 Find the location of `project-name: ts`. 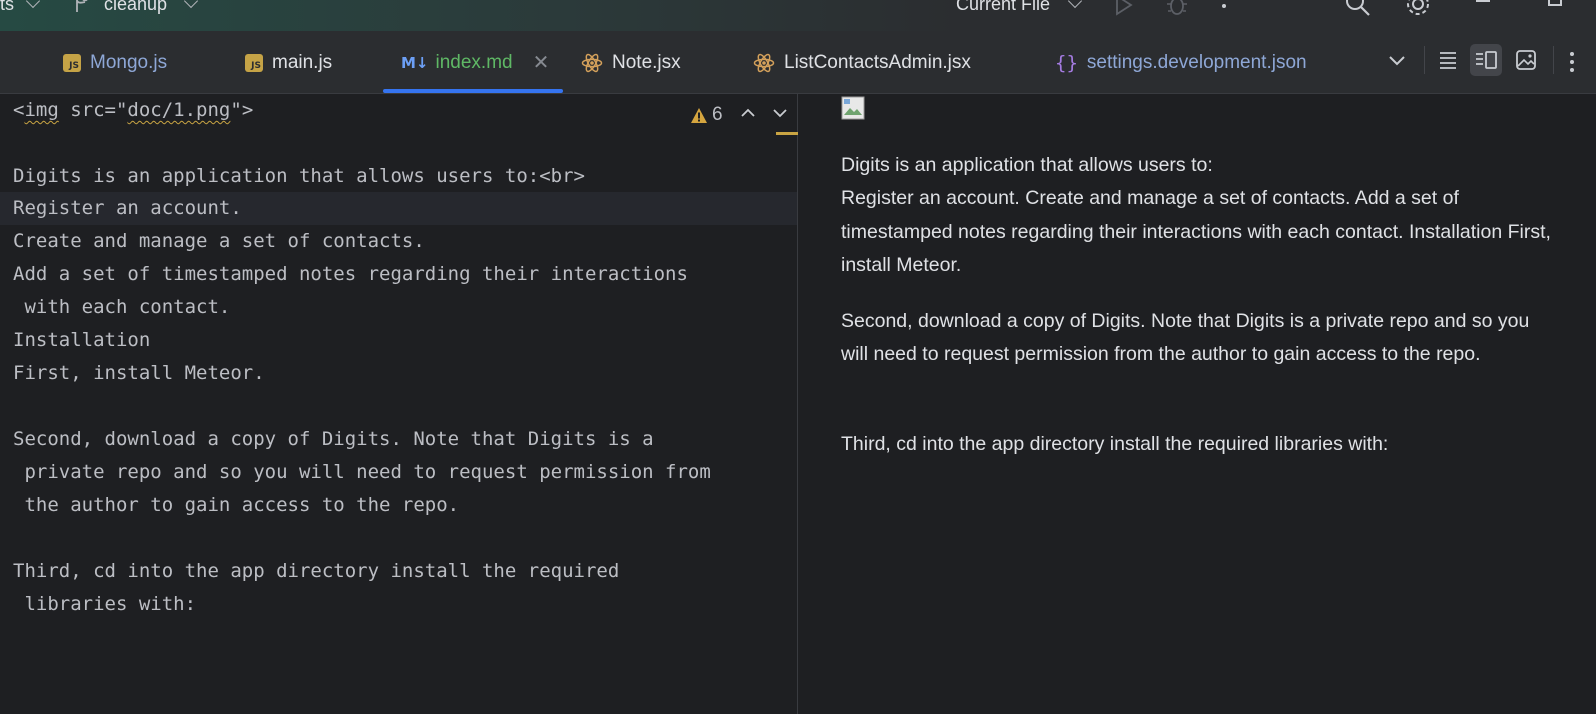

project-name: ts is located at coordinates (7, 7).